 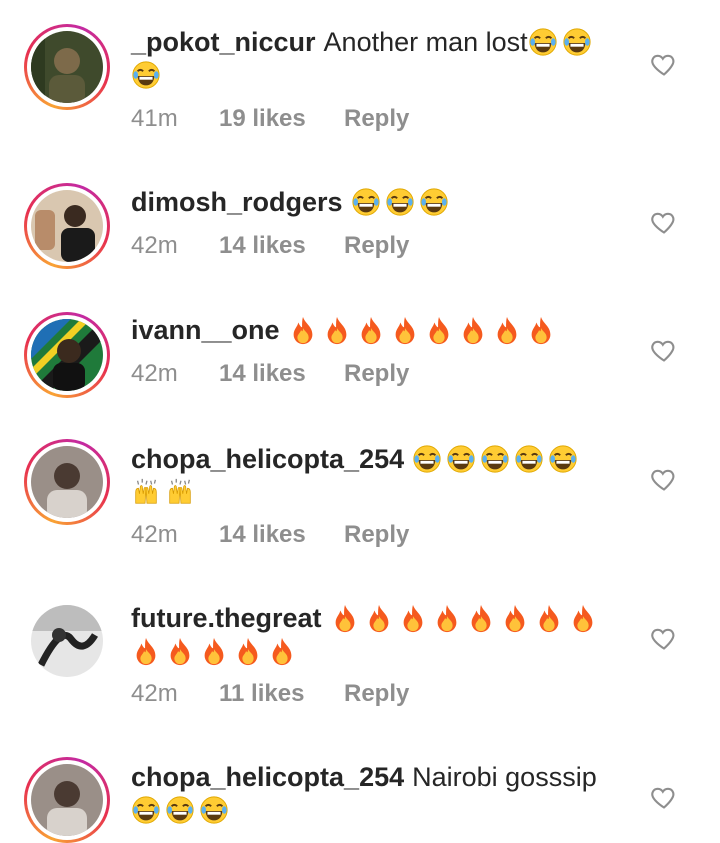 What do you see at coordinates (281, 694) in the screenshot?
I see `comment-likes: 11 likes` at bounding box center [281, 694].